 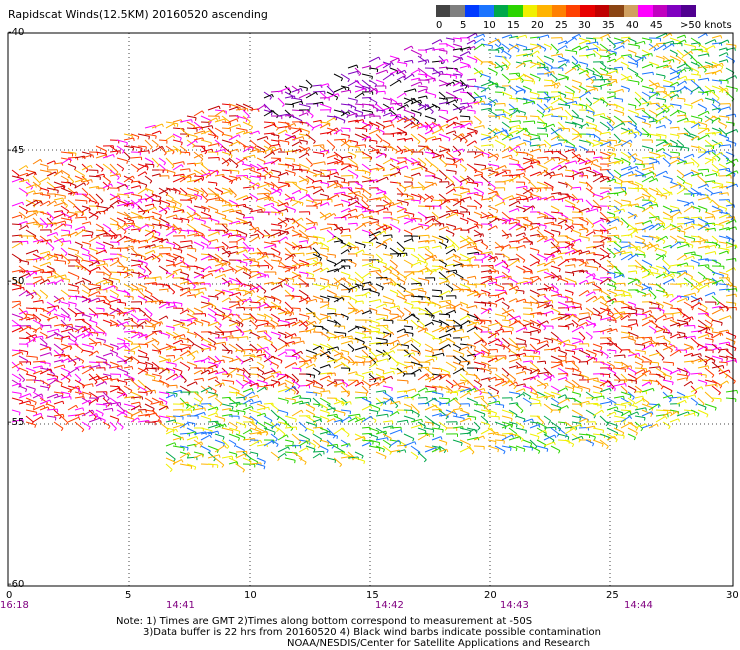 What do you see at coordinates (651, 222) in the screenshot?
I see `wind-barb-feather-1928` at bounding box center [651, 222].